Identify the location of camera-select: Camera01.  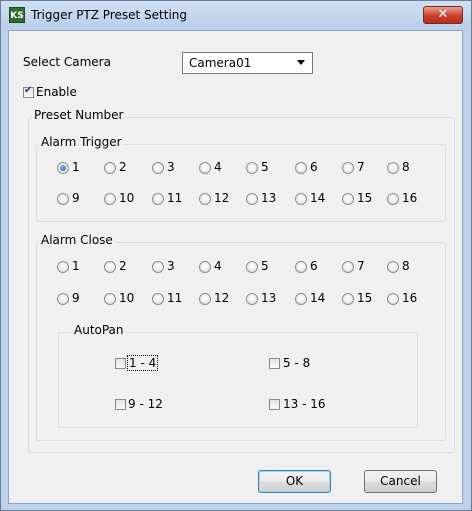
(247, 63).